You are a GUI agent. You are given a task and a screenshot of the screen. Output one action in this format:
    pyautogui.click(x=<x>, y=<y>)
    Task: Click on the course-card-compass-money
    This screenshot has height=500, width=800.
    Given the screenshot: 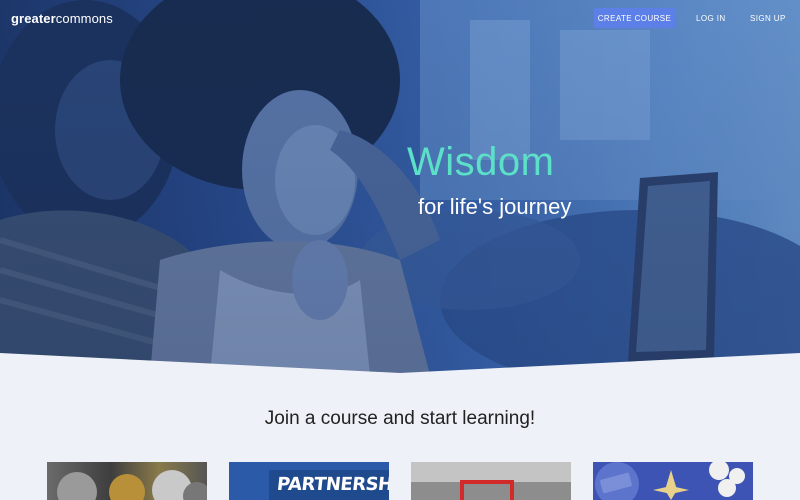 What is the action you would take?
    pyautogui.click(x=673, y=481)
    